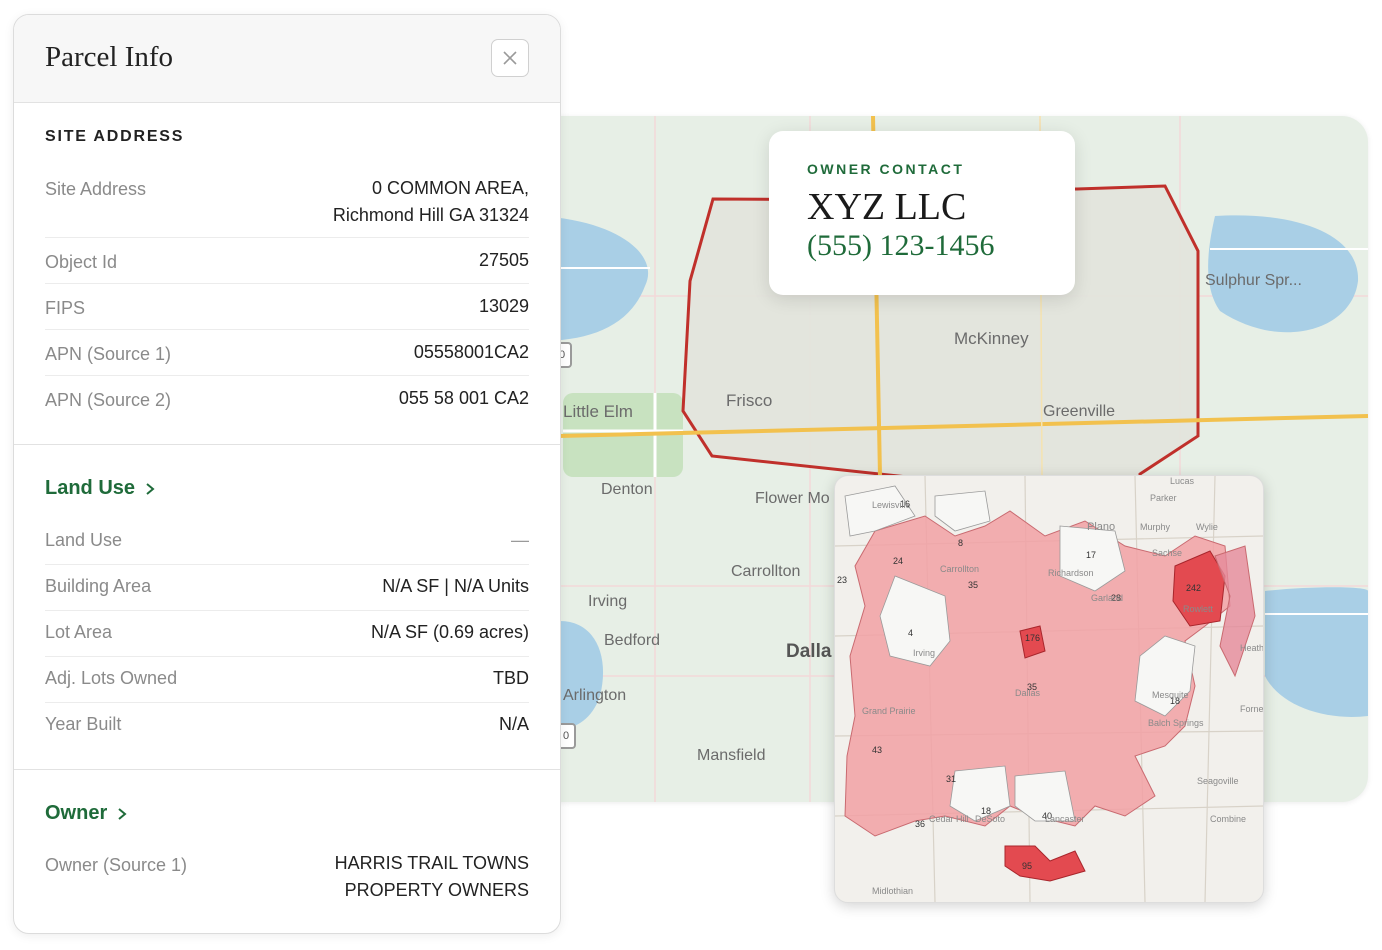 The height and width of the screenshot is (950, 1382). What do you see at coordinates (449, 632) in the screenshot?
I see `row-value: N/A SF (0.69 acres)` at bounding box center [449, 632].